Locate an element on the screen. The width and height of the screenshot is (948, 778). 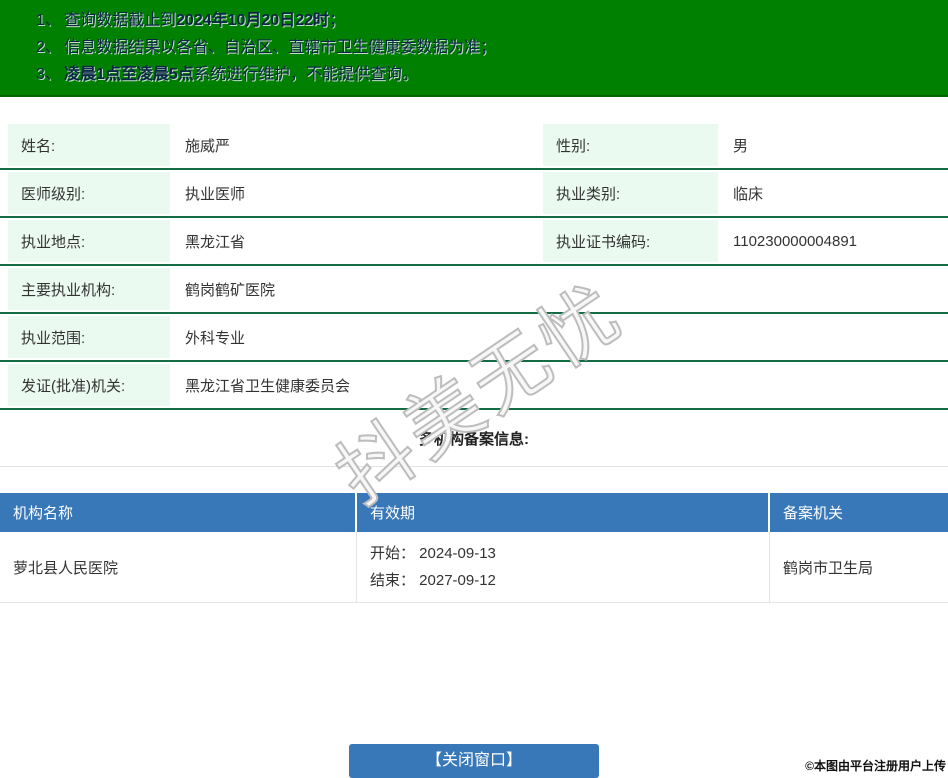
field-value-practice-scope: 外科专业 is located at coordinates (215, 338).